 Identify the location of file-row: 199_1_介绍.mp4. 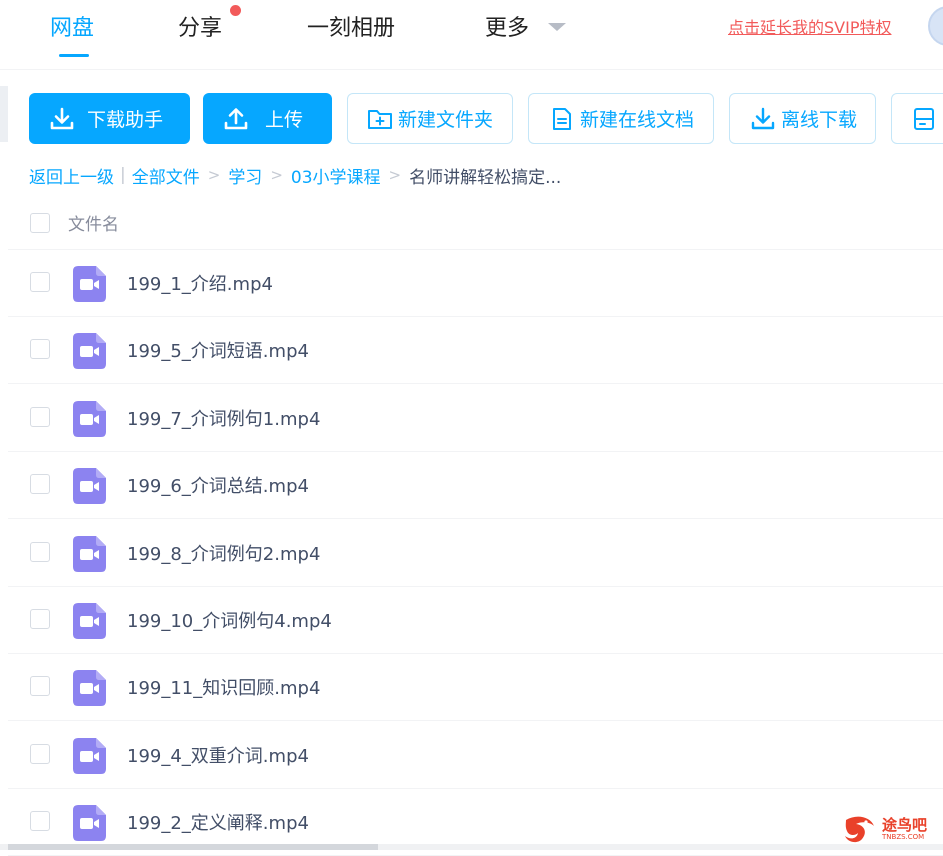
(475, 283).